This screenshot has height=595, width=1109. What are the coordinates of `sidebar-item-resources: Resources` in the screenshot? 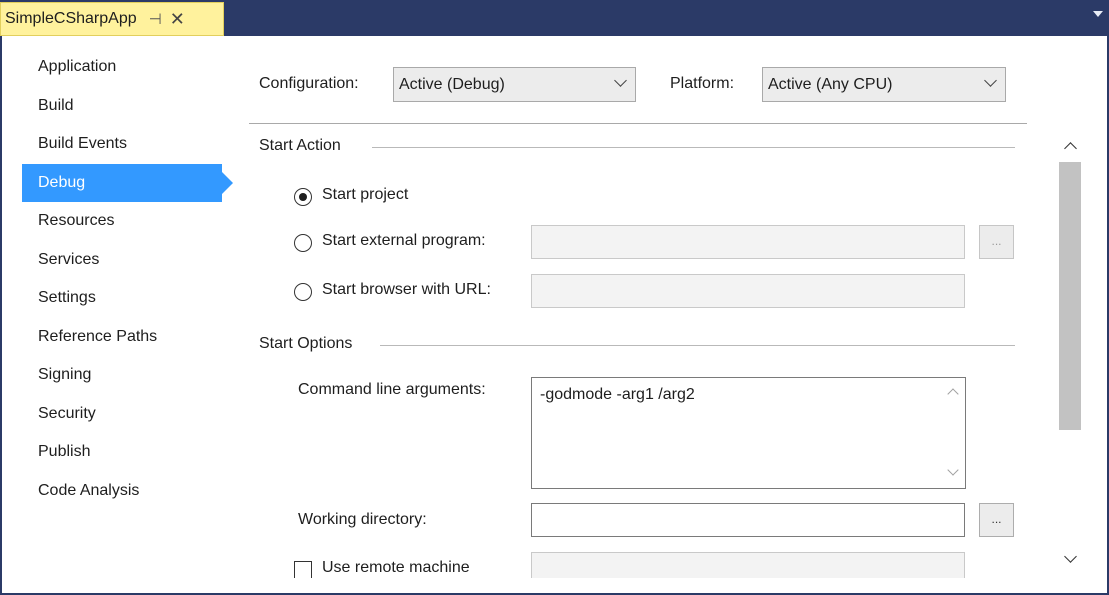 It's located at (128, 221).